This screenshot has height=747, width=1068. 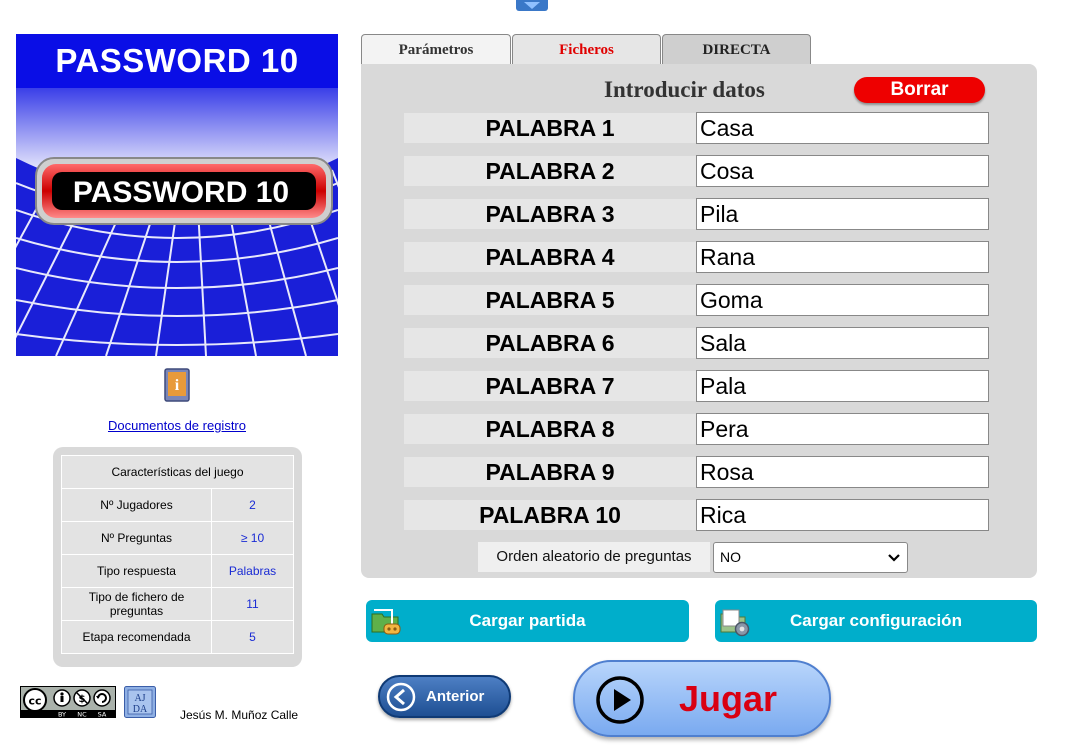 I want to click on ajda-logo-icon: AJ DA, so click(x=140, y=702).